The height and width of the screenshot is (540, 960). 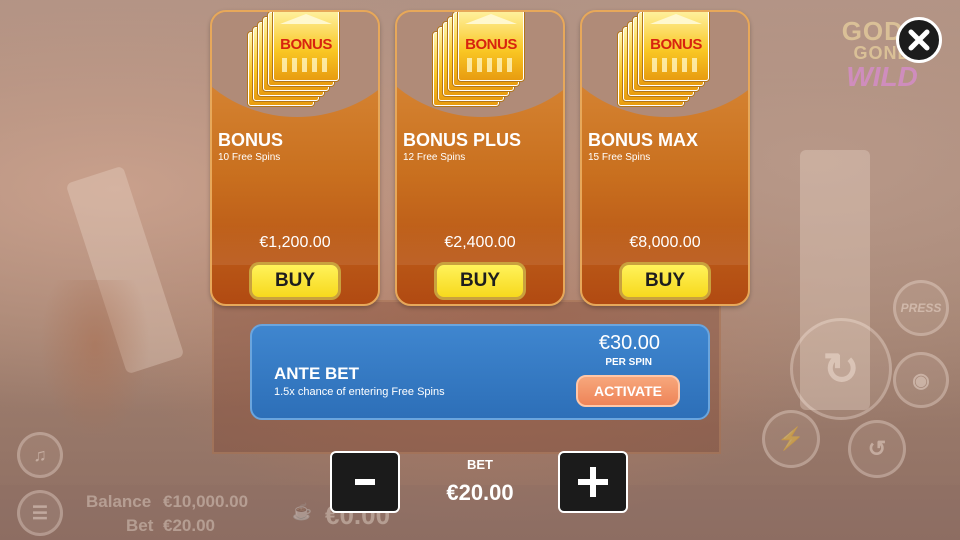 What do you see at coordinates (628, 391) in the screenshot?
I see `activate-ante-bet-button: ACTIVATE` at bounding box center [628, 391].